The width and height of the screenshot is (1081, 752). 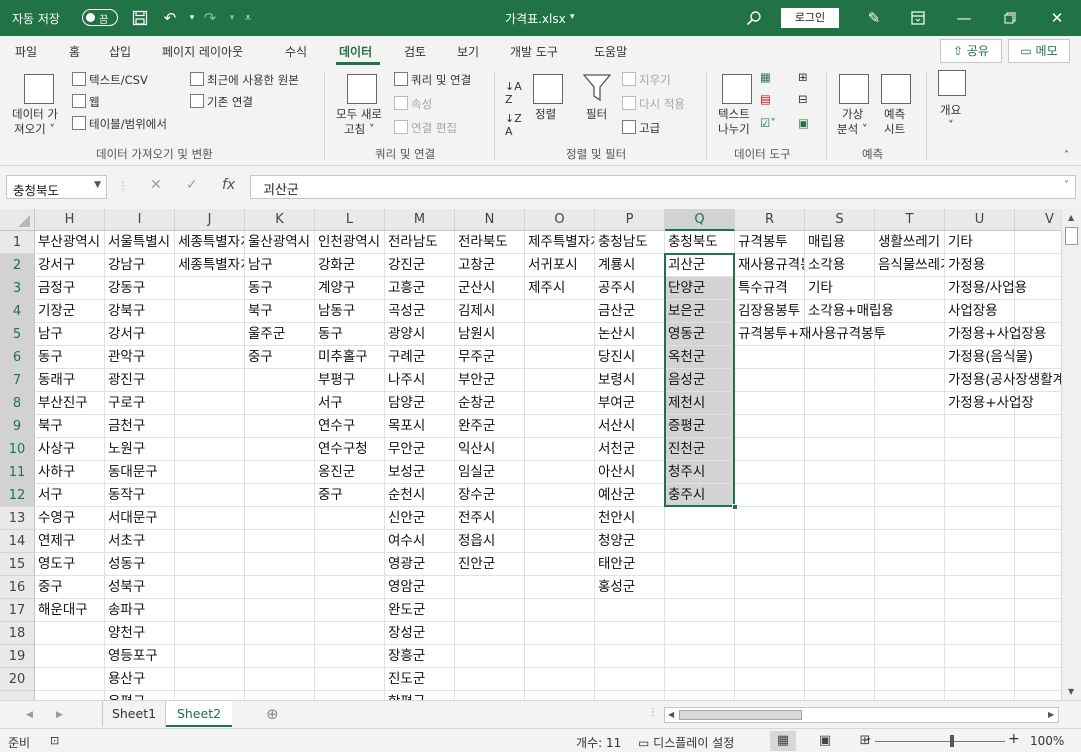 What do you see at coordinates (17, 610) in the screenshot?
I see `row-header: 17` at bounding box center [17, 610].